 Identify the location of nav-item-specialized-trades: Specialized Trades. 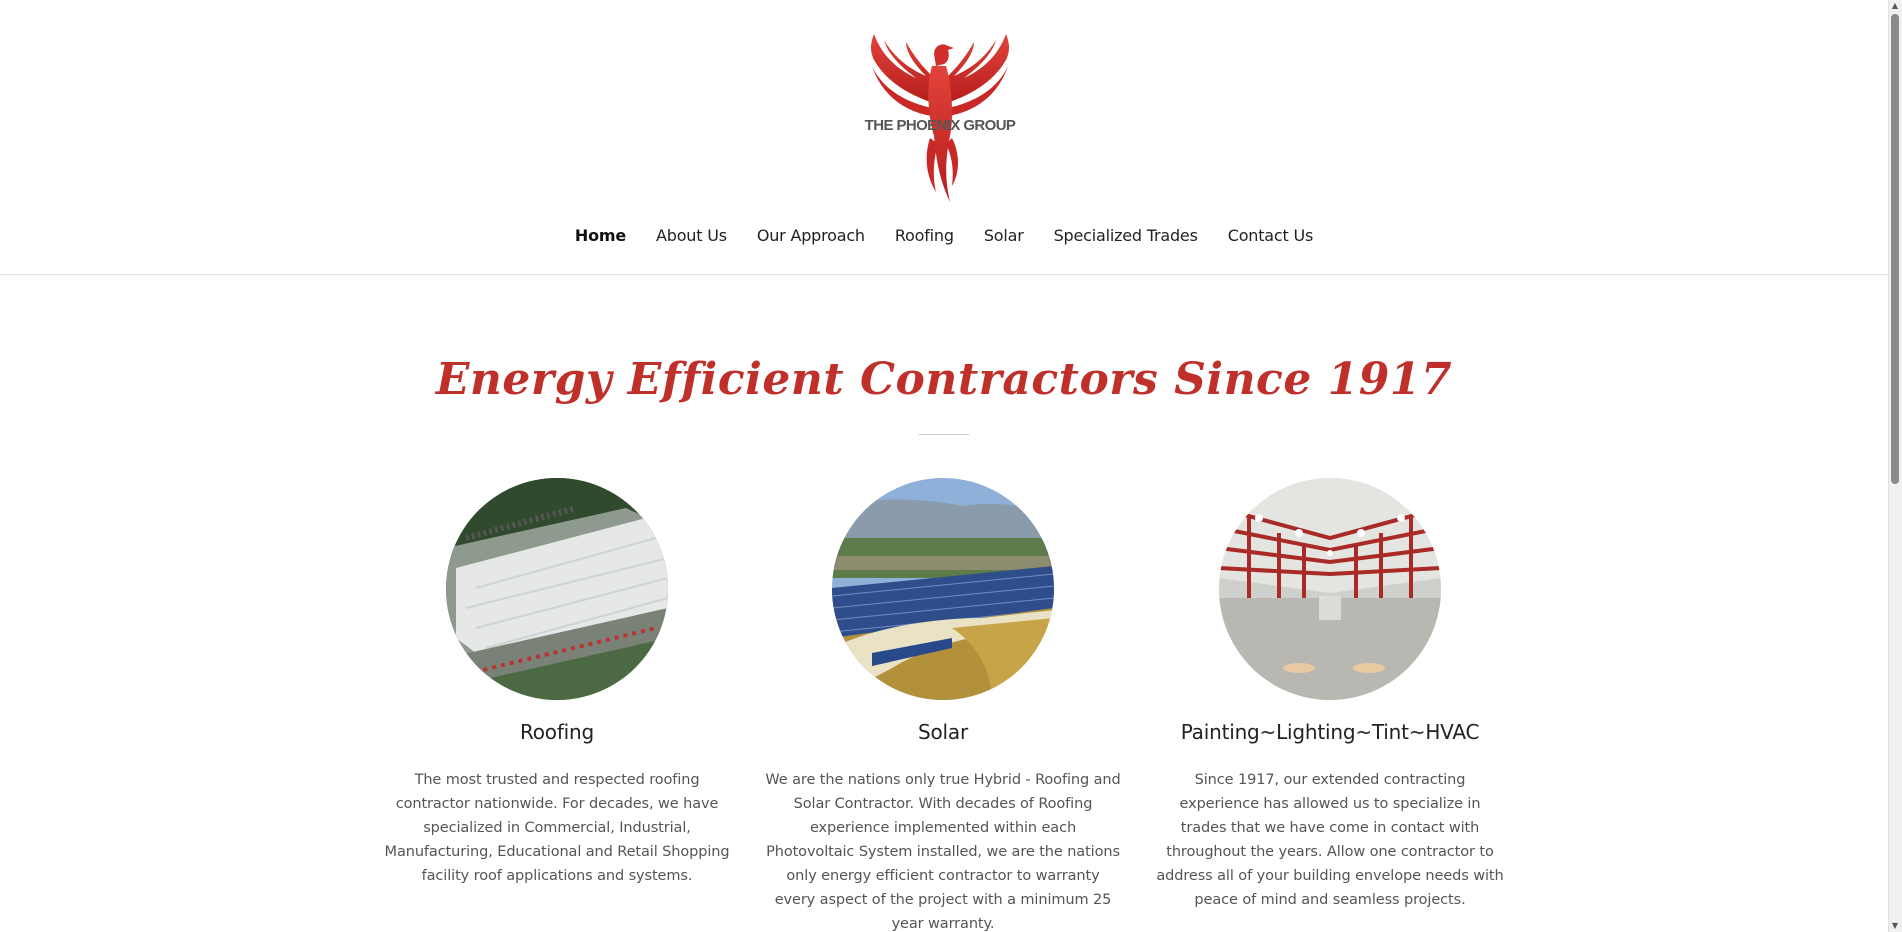
(1126, 236).